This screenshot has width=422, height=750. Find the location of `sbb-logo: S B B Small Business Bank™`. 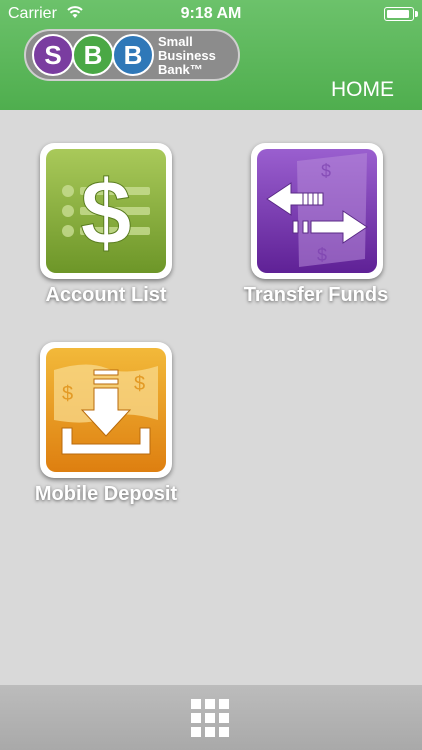

sbb-logo: S B B Small Business Bank™ is located at coordinates (132, 55).